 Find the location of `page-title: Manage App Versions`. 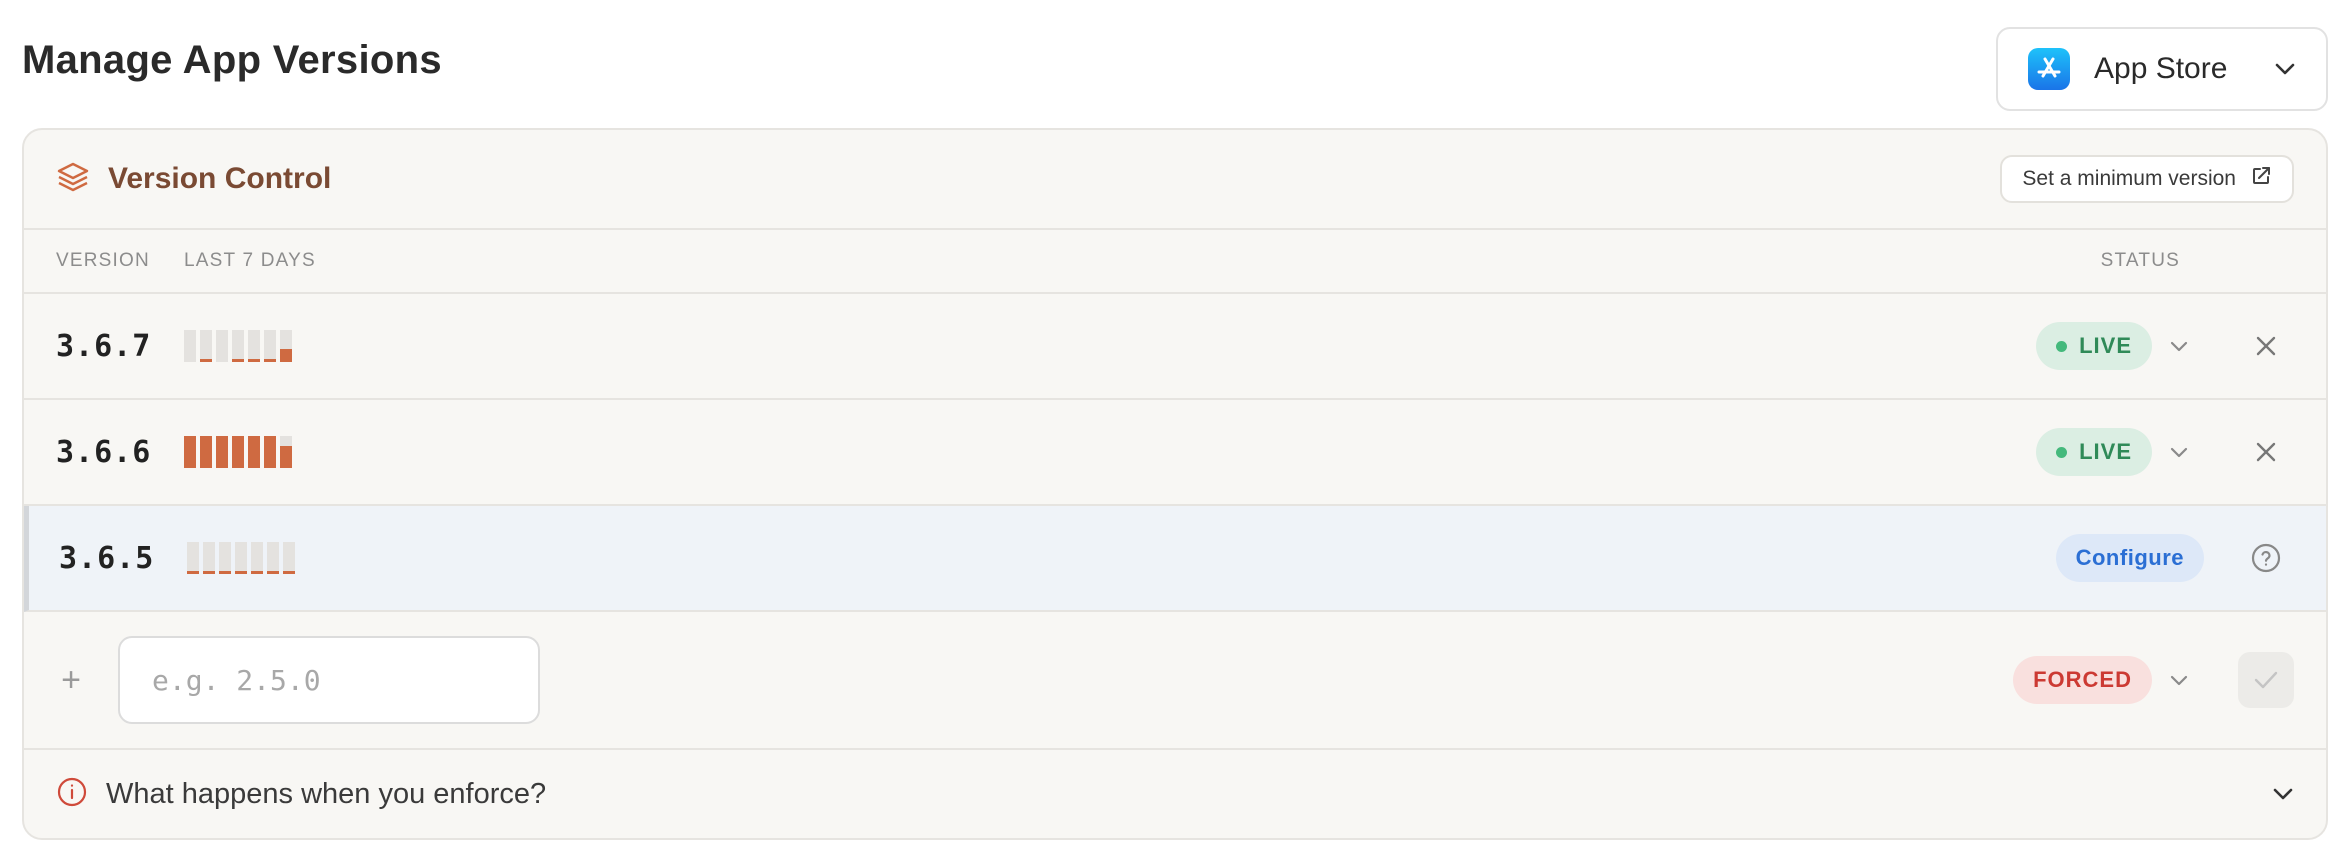

page-title: Manage App Versions is located at coordinates (232, 60).